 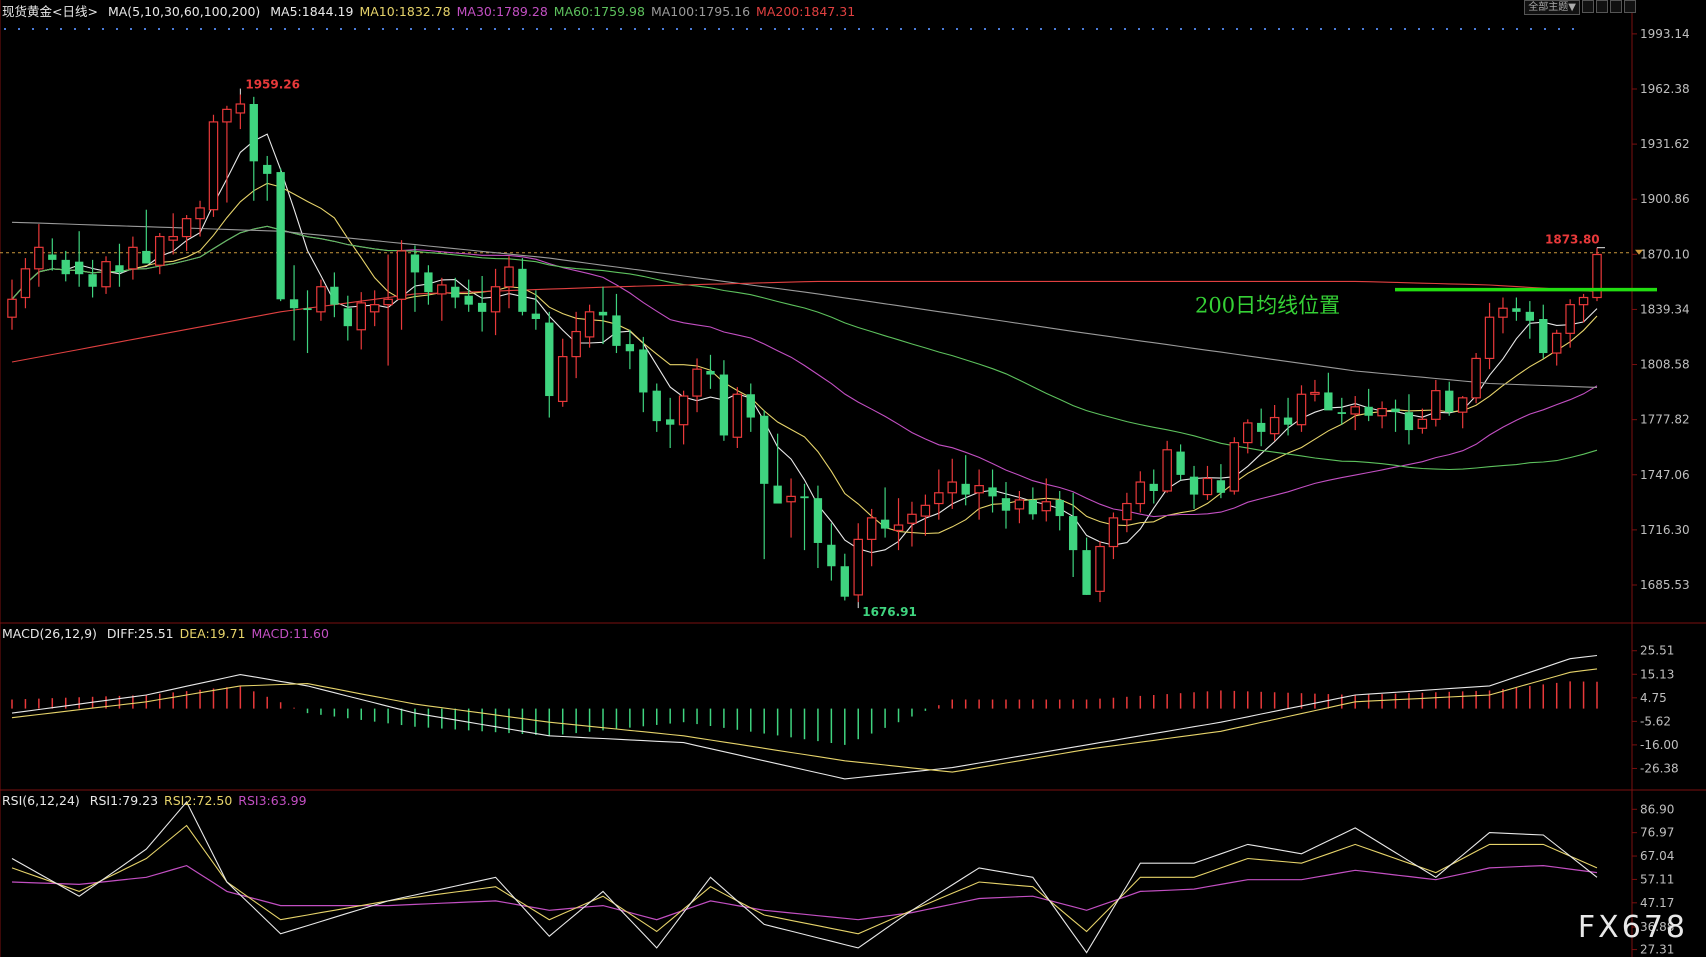 What do you see at coordinates (804, 892) in the screenshot?
I see `rsi3-line` at bounding box center [804, 892].